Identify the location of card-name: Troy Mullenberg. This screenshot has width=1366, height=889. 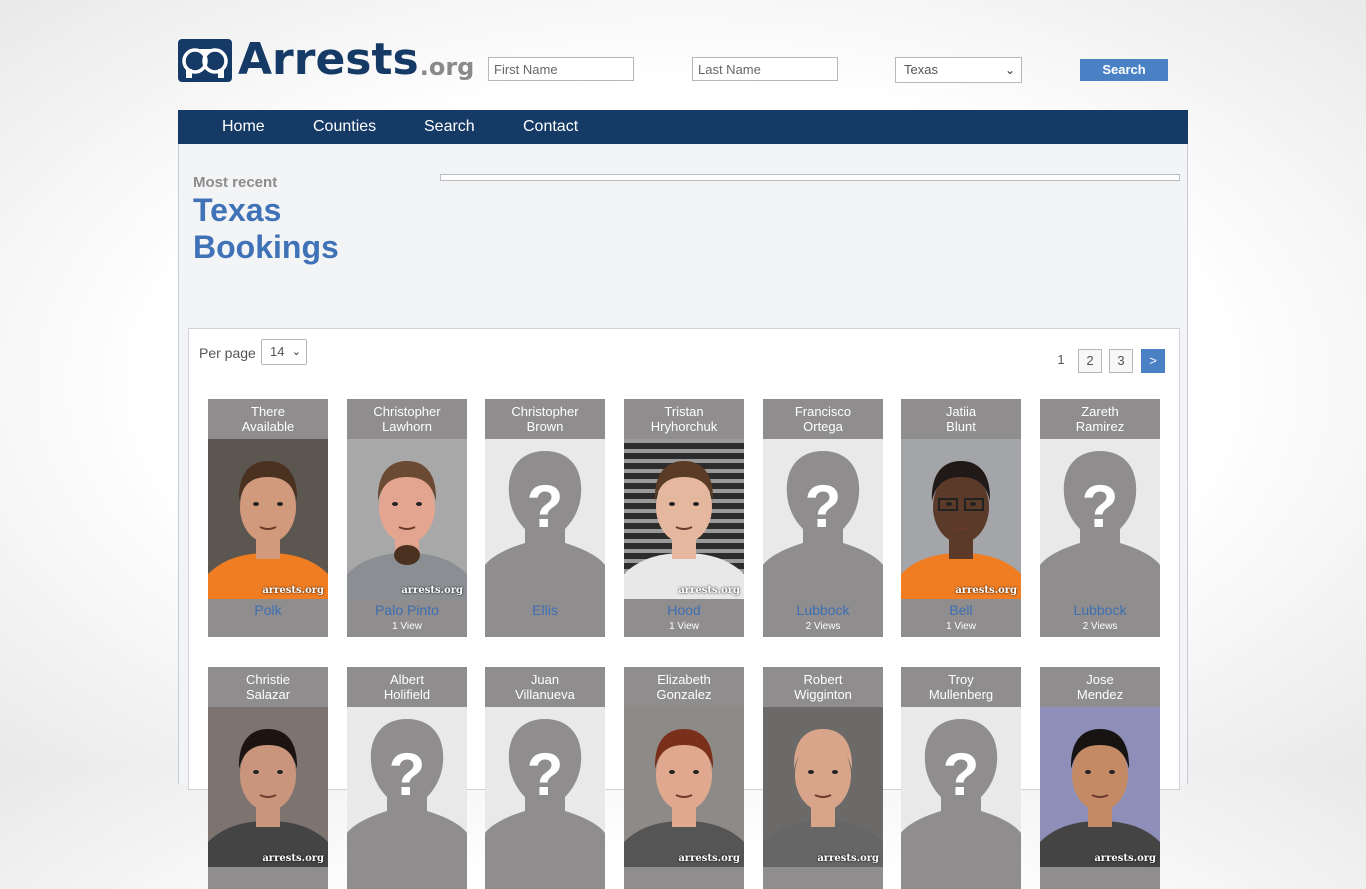
(961, 687).